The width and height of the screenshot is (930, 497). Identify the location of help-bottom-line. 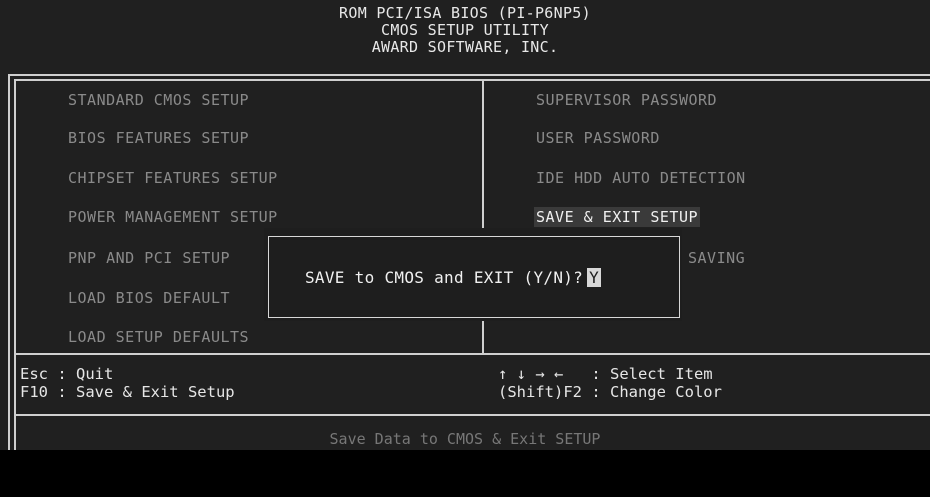
(472, 415).